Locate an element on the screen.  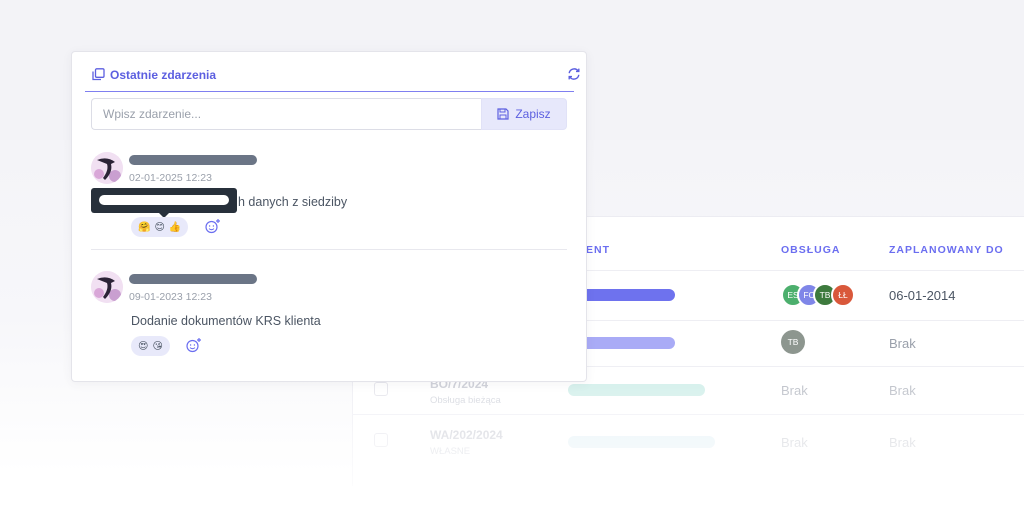
column-header-service: OBSŁUGA is located at coordinates (811, 250).